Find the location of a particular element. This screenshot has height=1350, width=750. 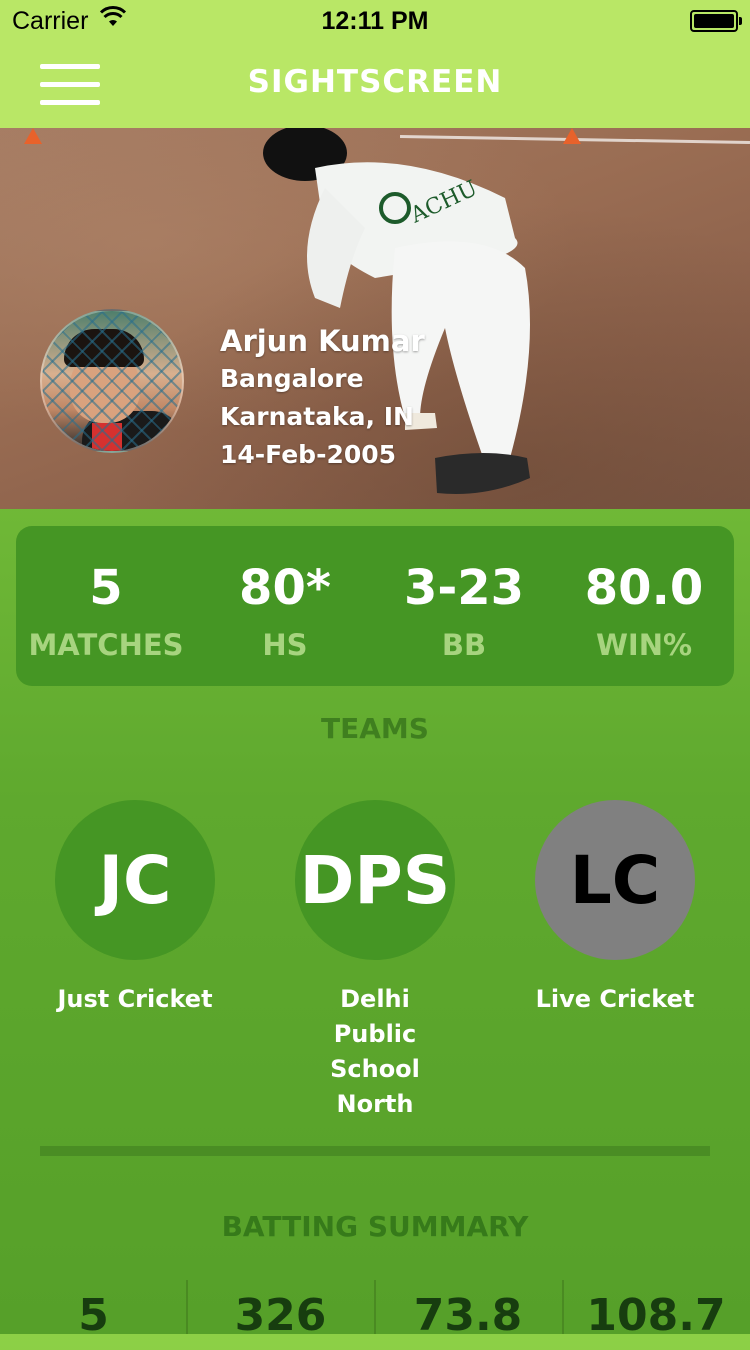

clock: 12:11 PM is located at coordinates (375, 21).